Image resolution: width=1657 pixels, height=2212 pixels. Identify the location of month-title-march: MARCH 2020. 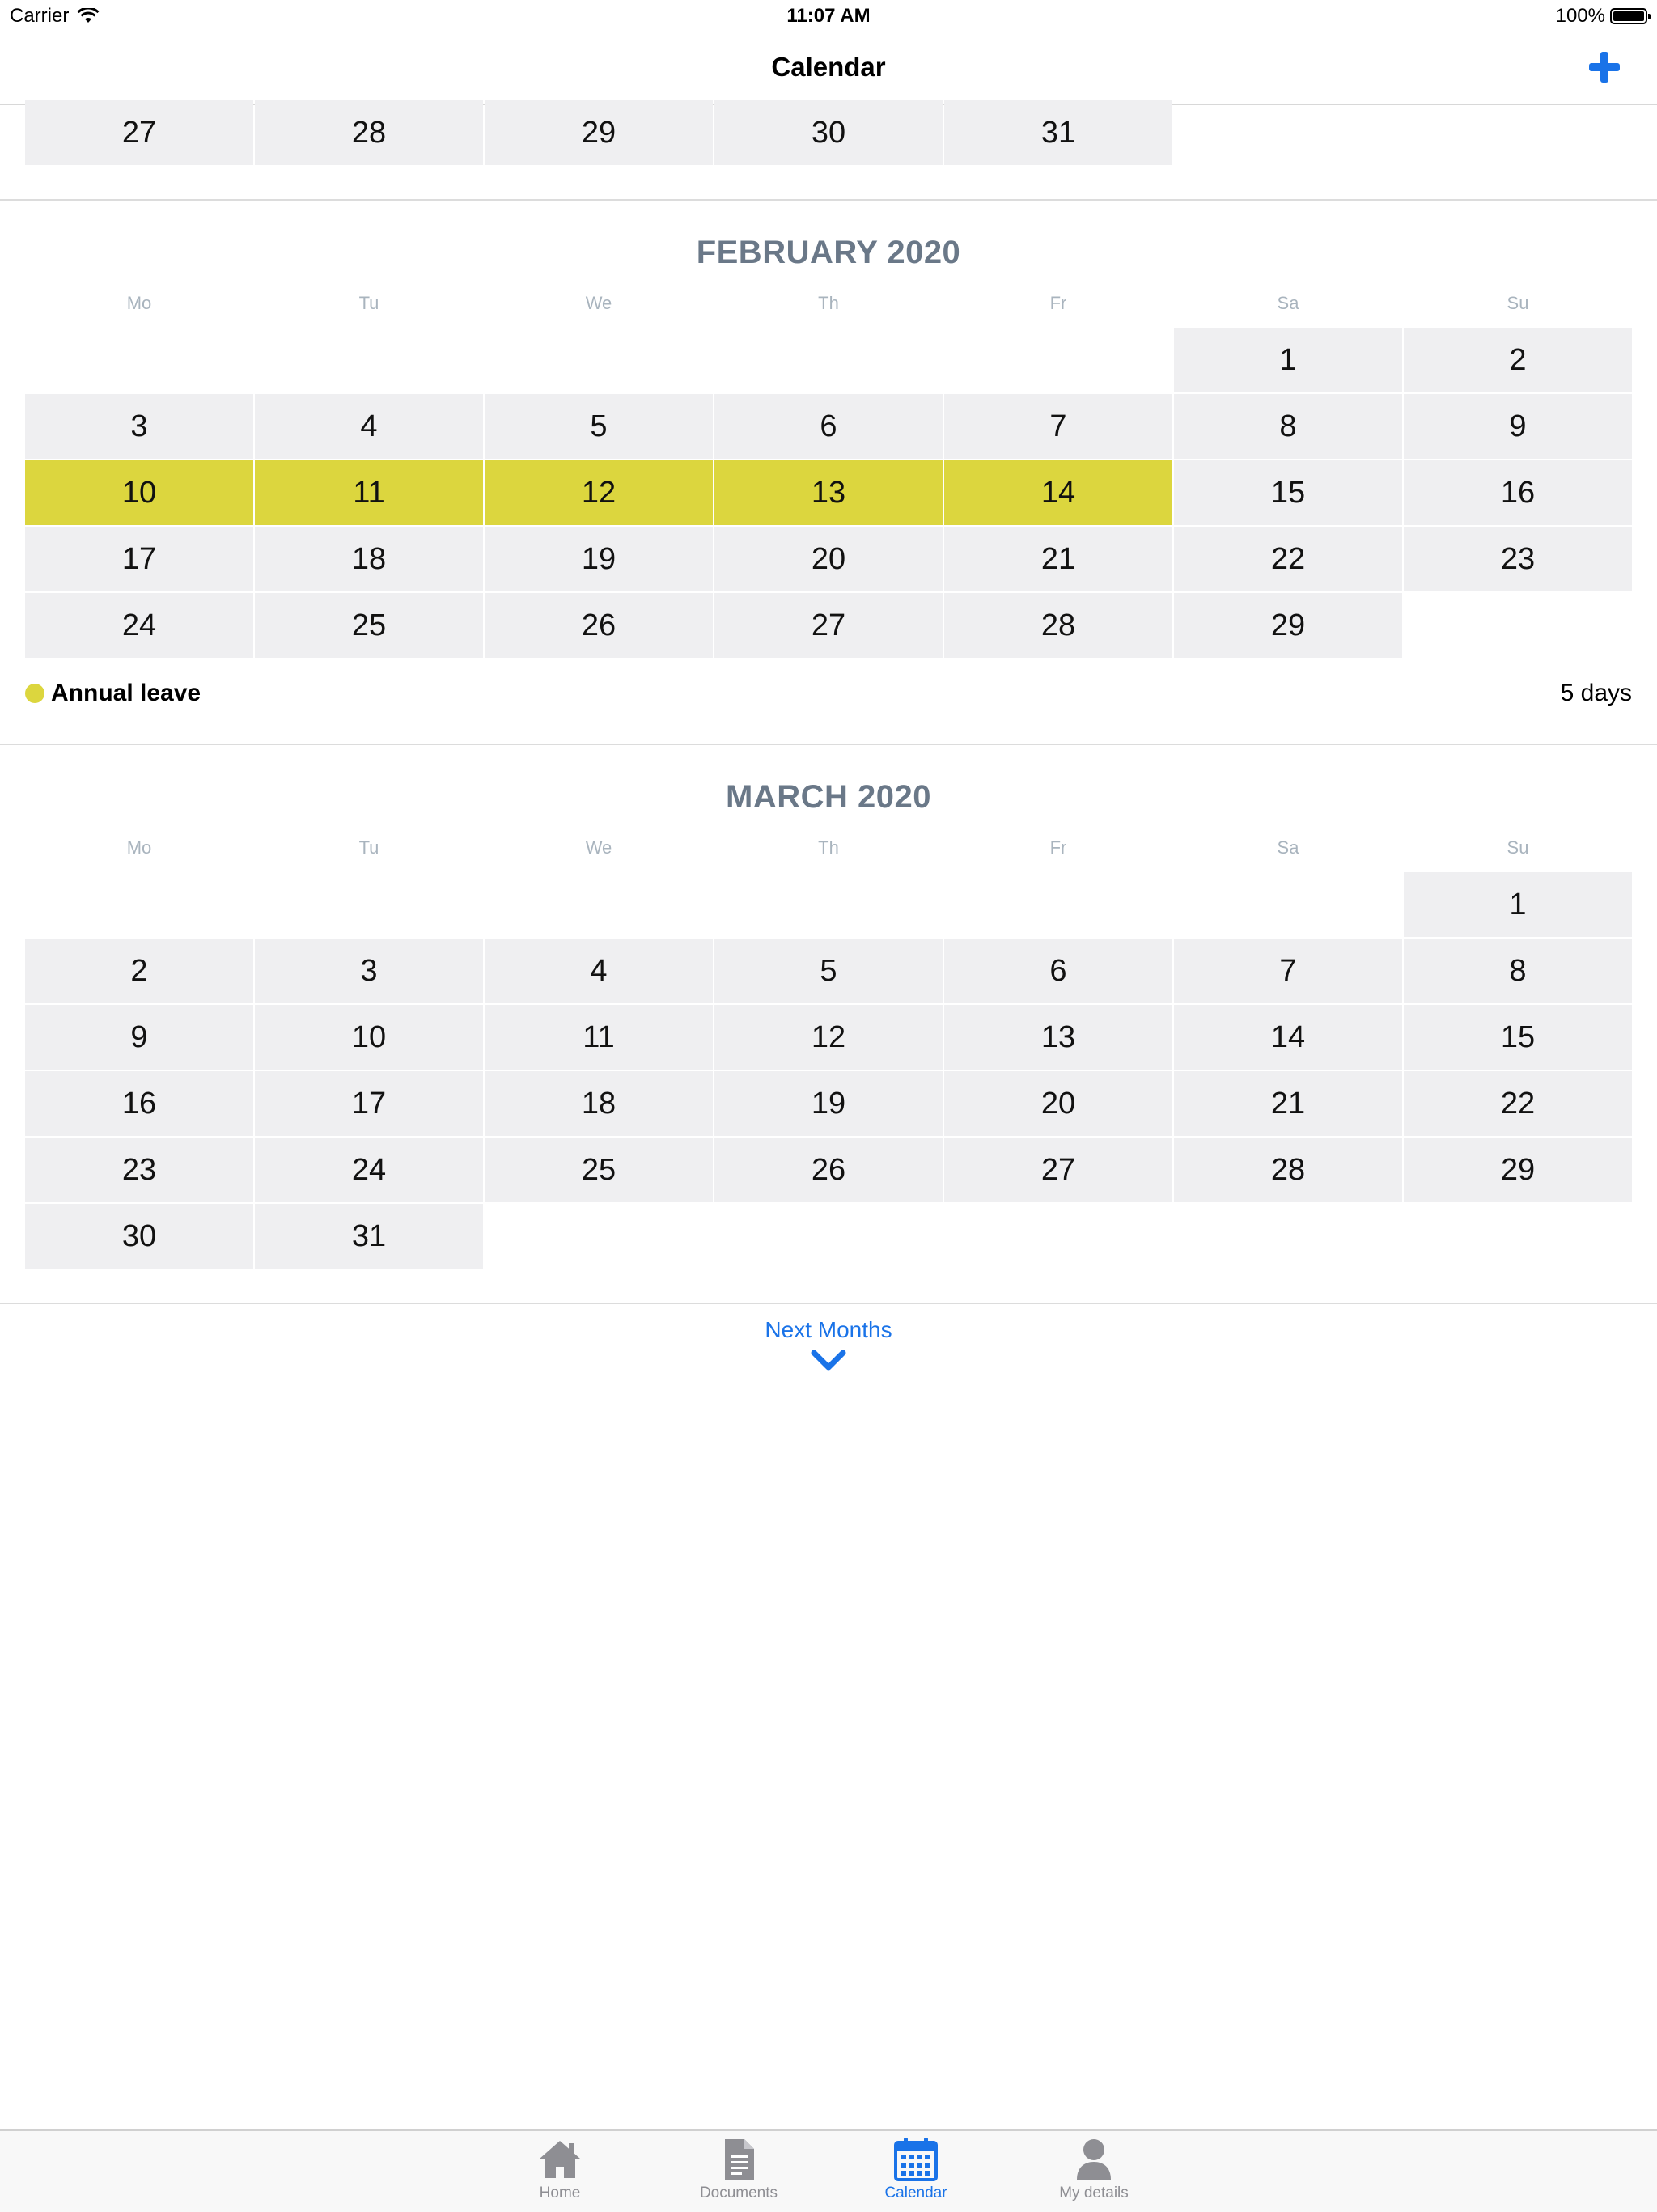
(828, 797).